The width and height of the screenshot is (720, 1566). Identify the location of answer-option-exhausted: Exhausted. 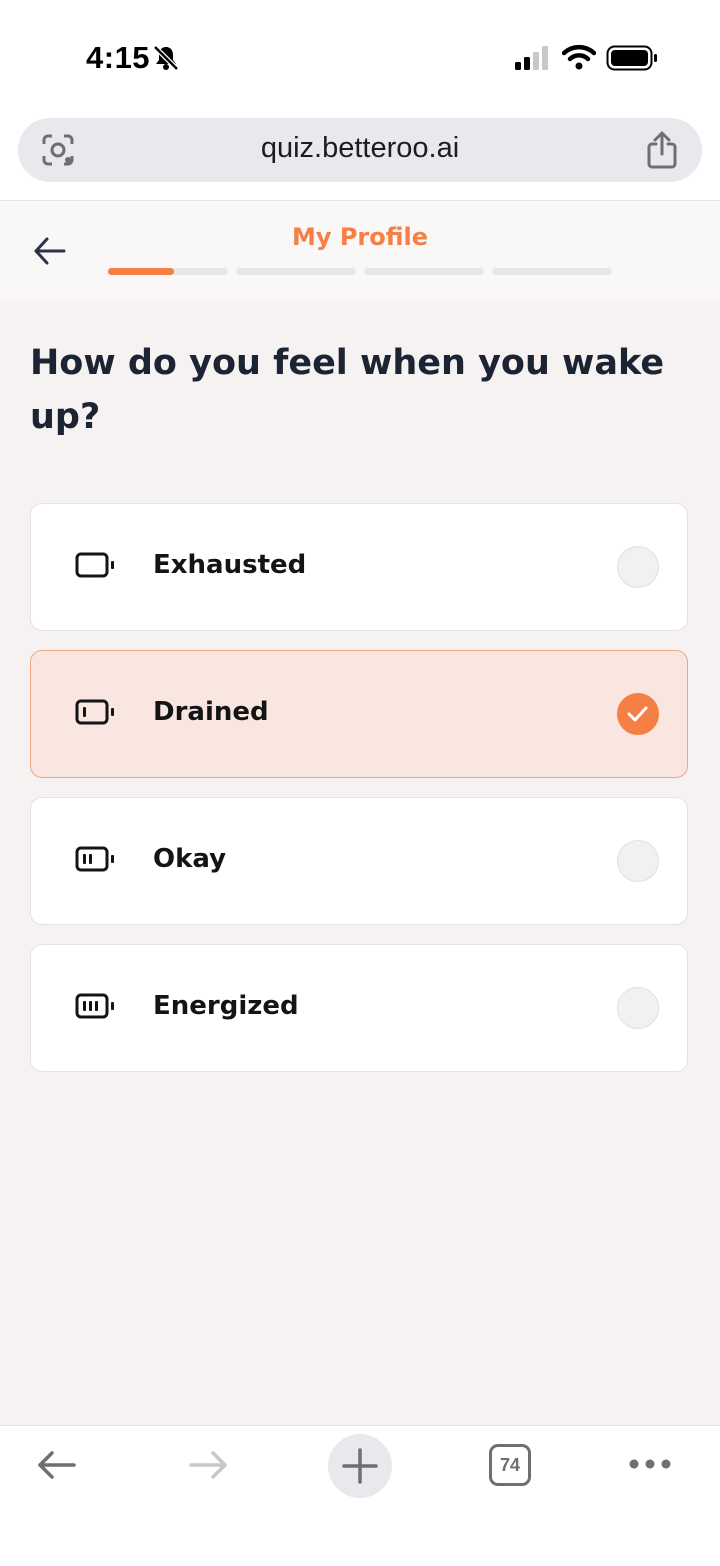
(359, 567).